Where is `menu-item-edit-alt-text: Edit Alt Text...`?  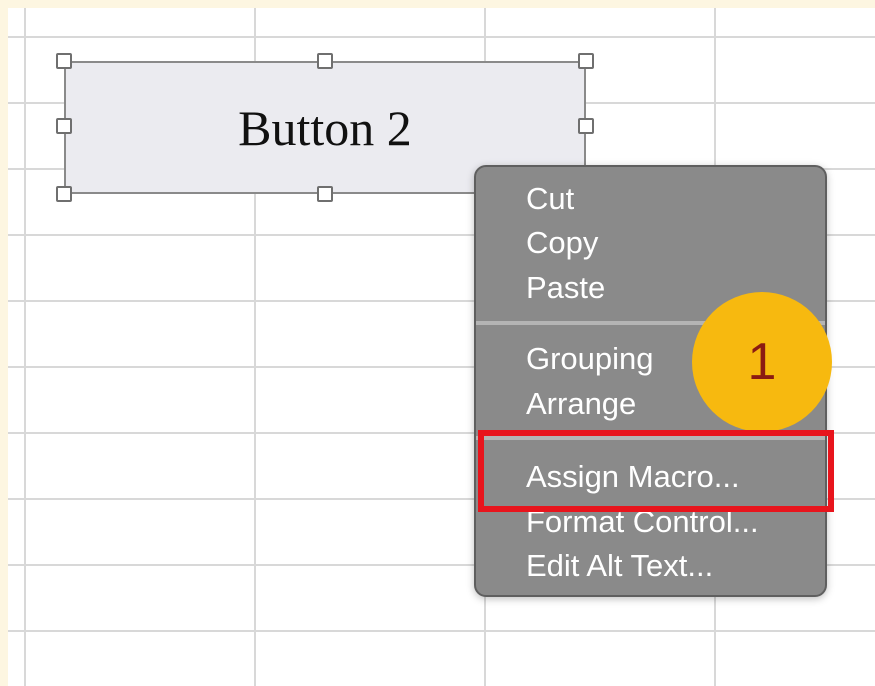
menu-item-edit-alt-text: Edit Alt Text... is located at coordinates (619, 565).